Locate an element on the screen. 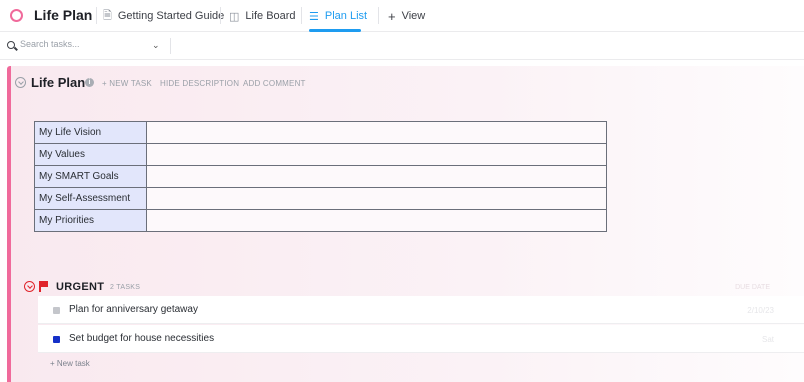 This screenshot has height=382, width=804. info-icon: i is located at coordinates (89, 82).